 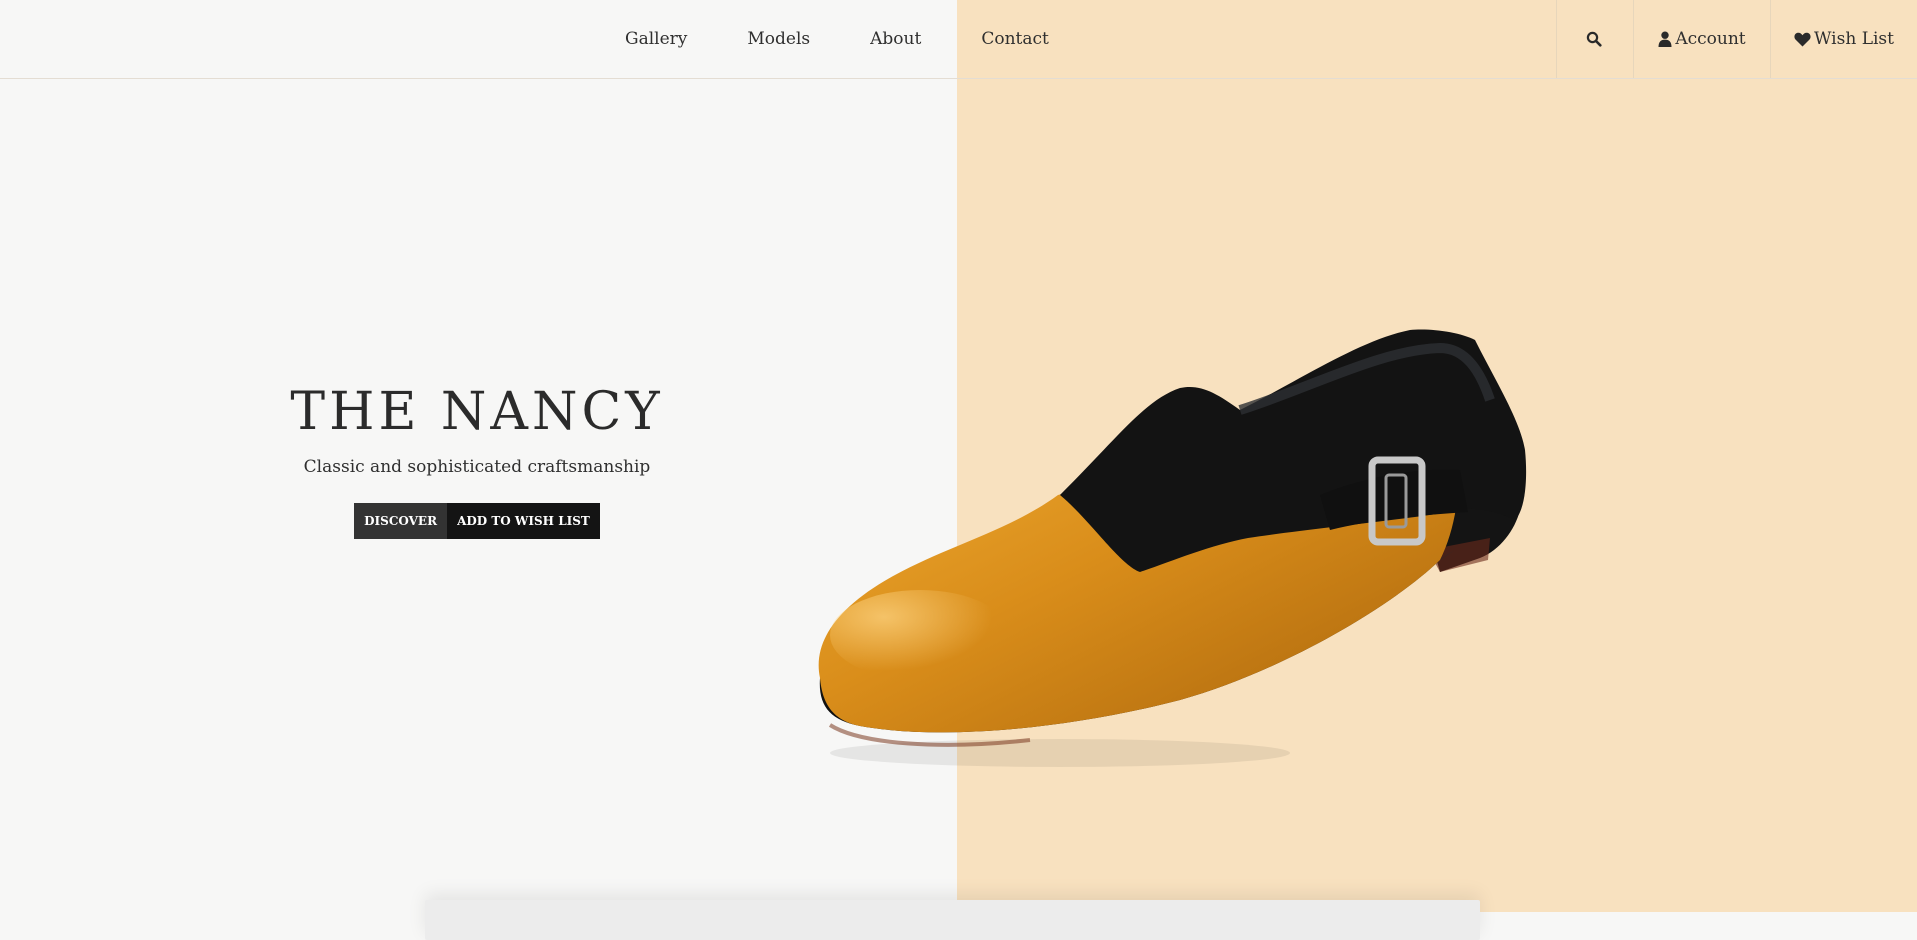 What do you see at coordinates (656, 39) in the screenshot?
I see `nav-link-gallery: Gallery` at bounding box center [656, 39].